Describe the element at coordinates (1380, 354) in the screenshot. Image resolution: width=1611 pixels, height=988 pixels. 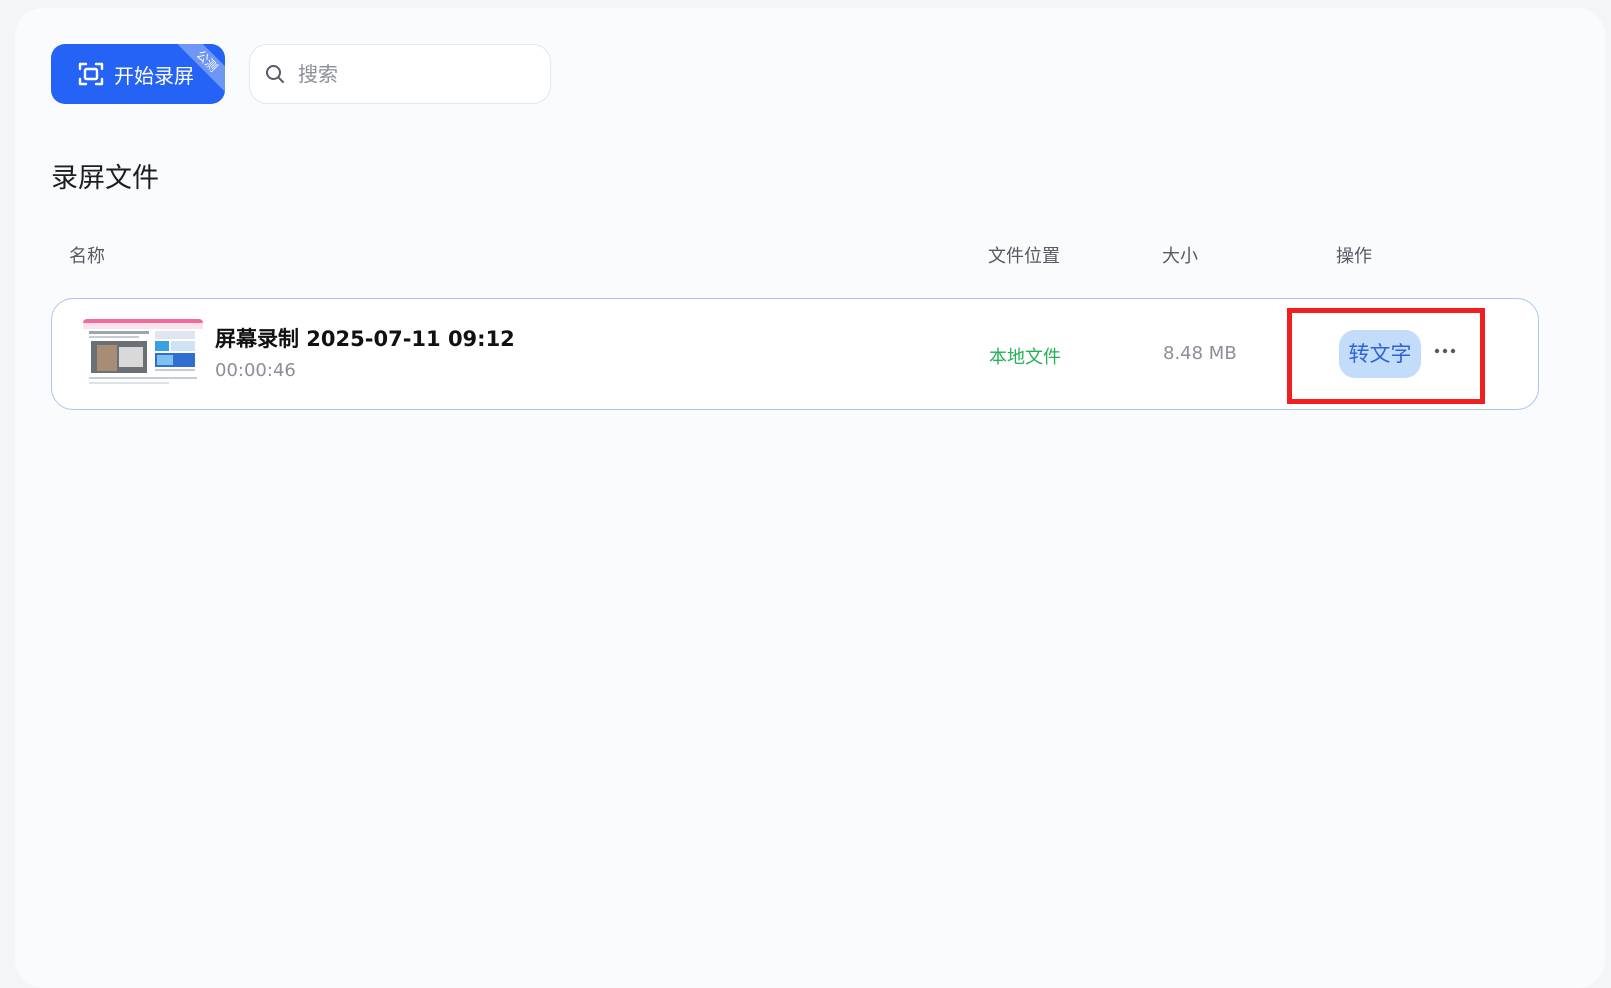
I see `transcribe-button: 转文字` at that location.